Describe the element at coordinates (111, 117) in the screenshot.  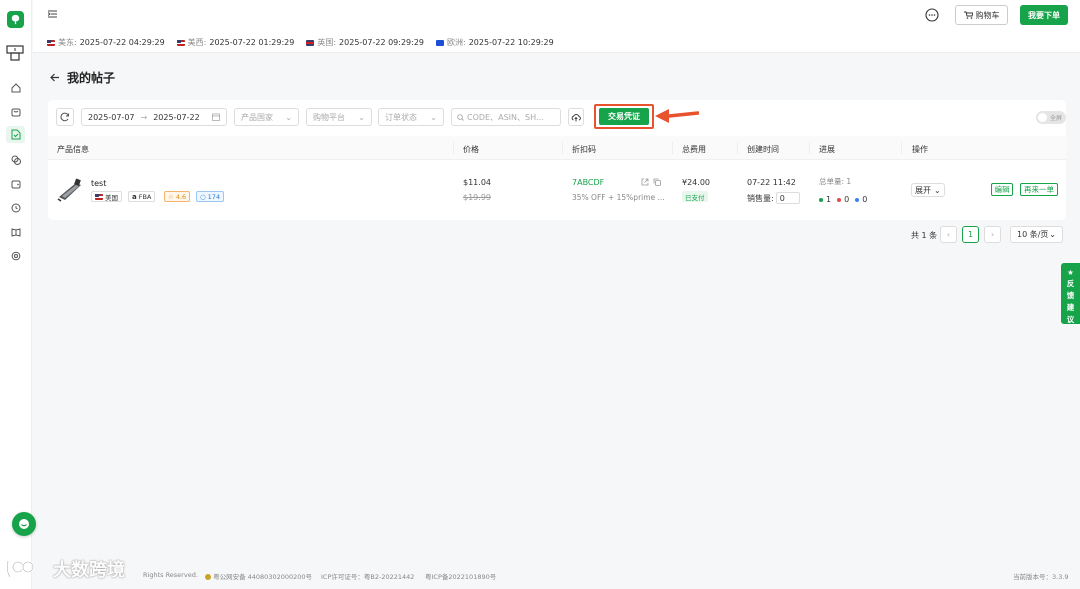
I see `date-start: 2025-07-07` at that location.